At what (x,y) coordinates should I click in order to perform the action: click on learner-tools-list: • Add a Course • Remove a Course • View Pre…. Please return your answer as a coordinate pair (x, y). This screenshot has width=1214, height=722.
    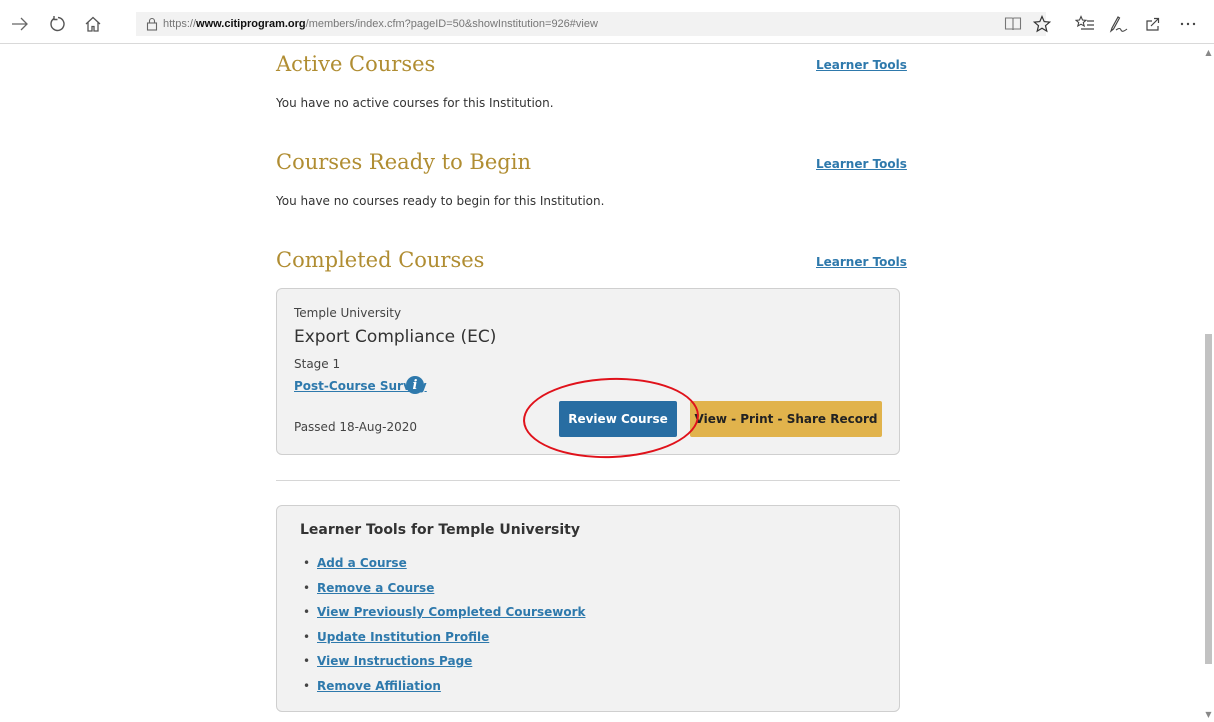
    Looking at the image, I should click on (444, 624).